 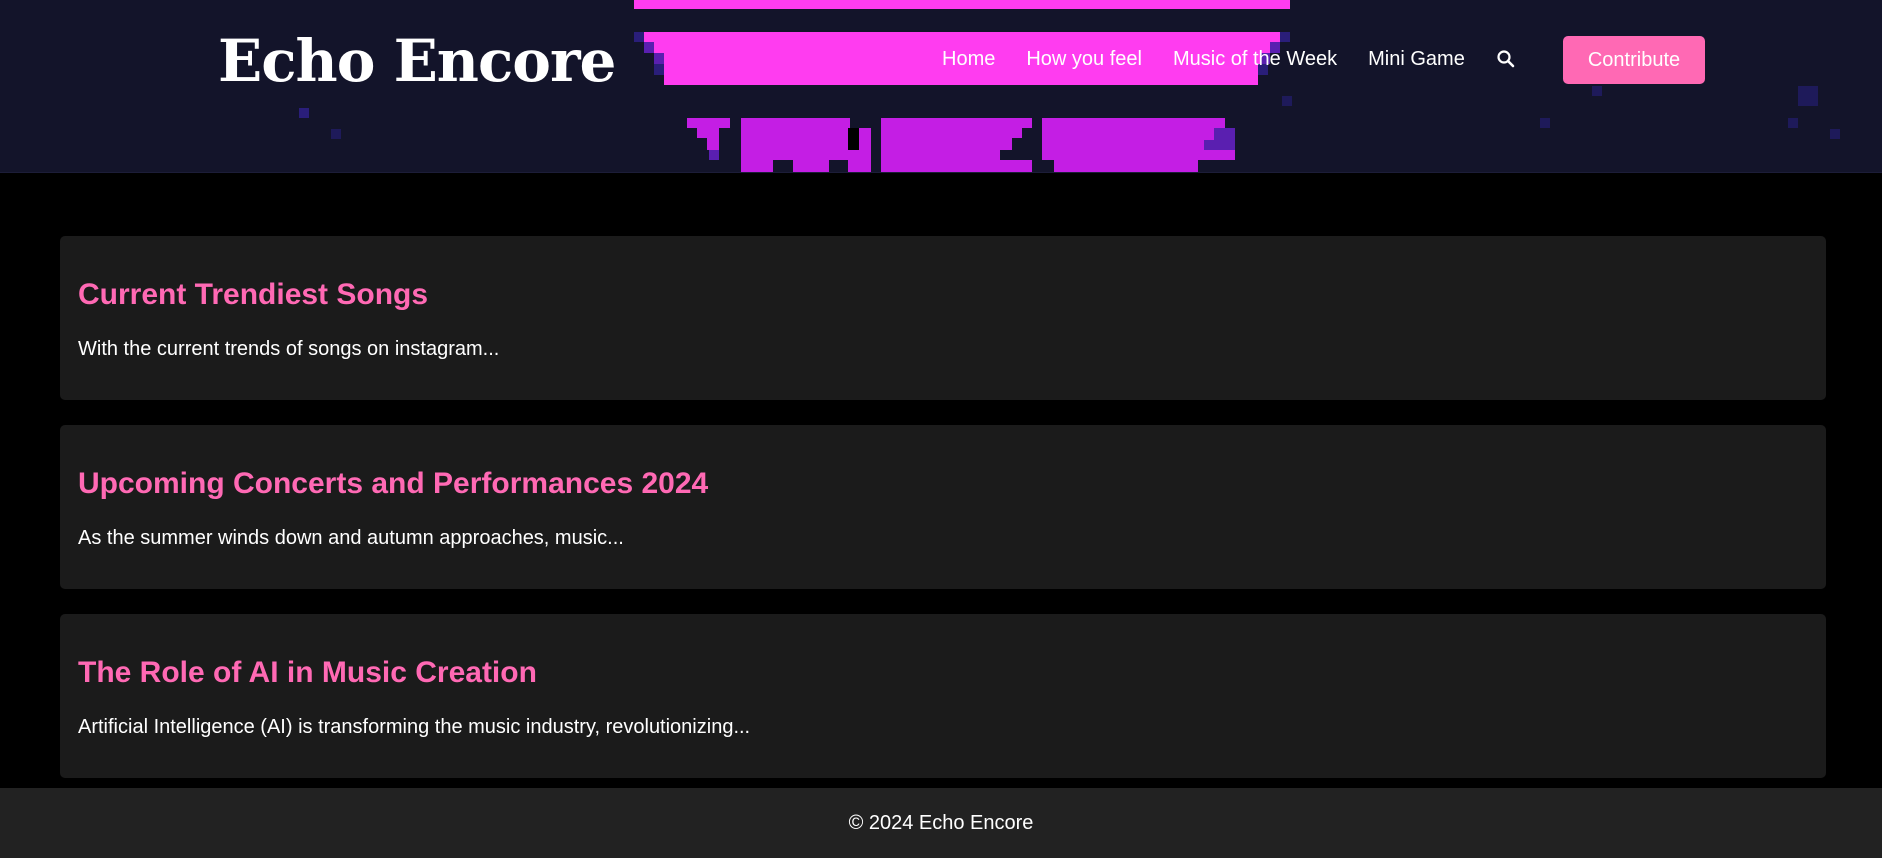 What do you see at coordinates (1416, 59) in the screenshot?
I see `nav-link-mini-game: Mini Game` at bounding box center [1416, 59].